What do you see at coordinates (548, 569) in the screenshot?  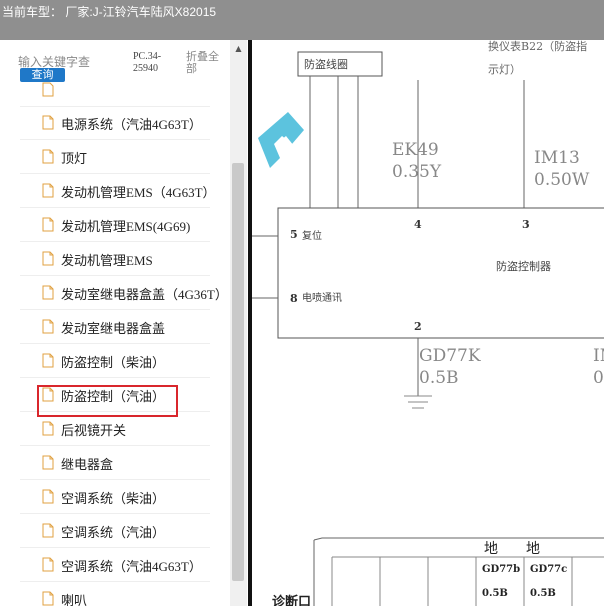 I see `table-code-2: GD77c` at bounding box center [548, 569].